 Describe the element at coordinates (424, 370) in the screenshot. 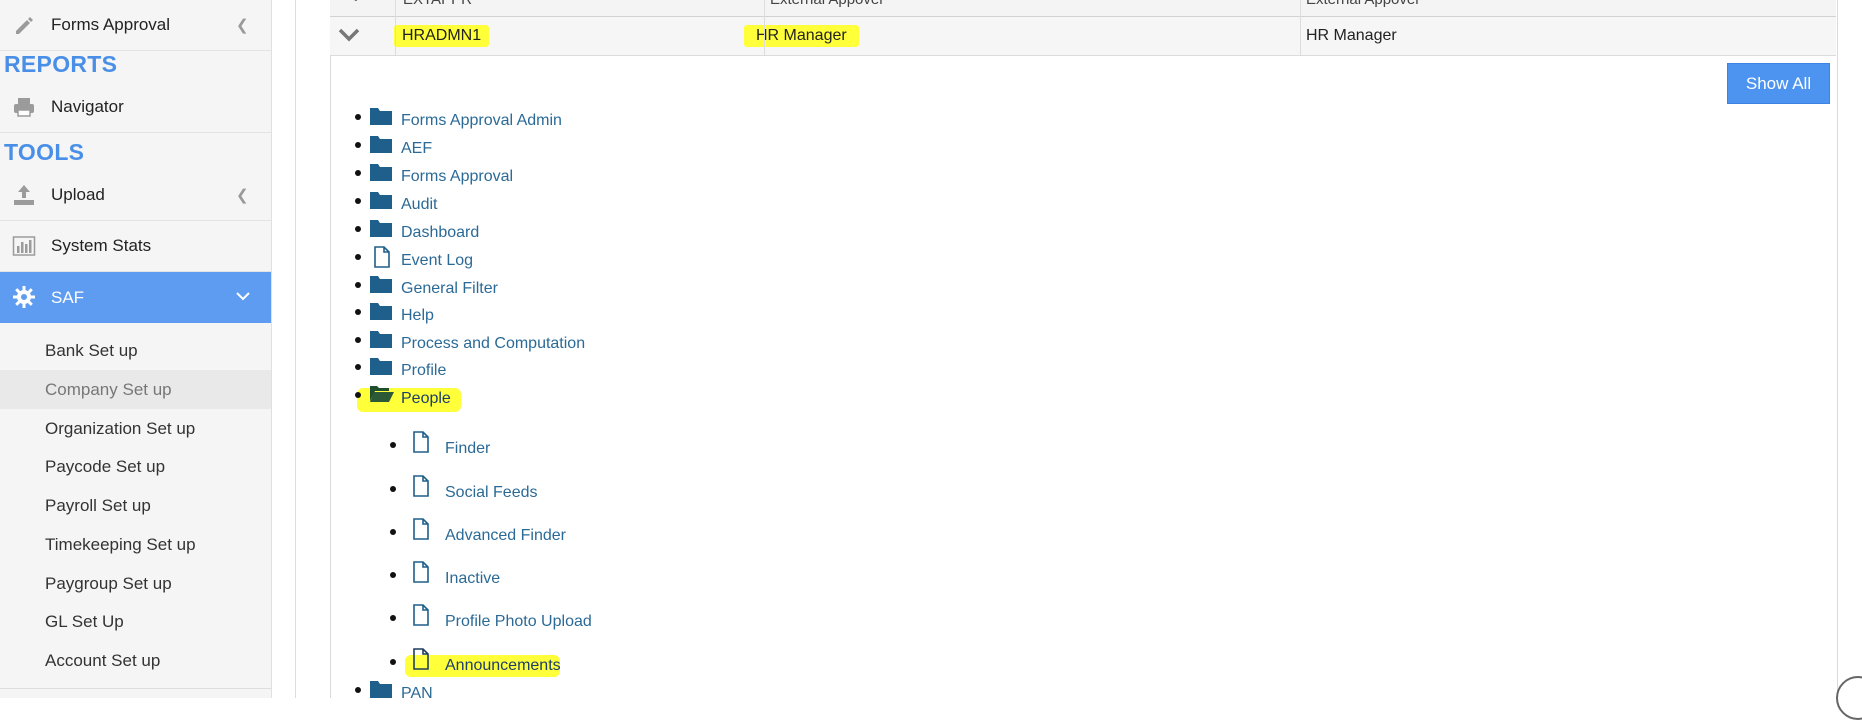

I see `tree-node-label: Profile` at that location.